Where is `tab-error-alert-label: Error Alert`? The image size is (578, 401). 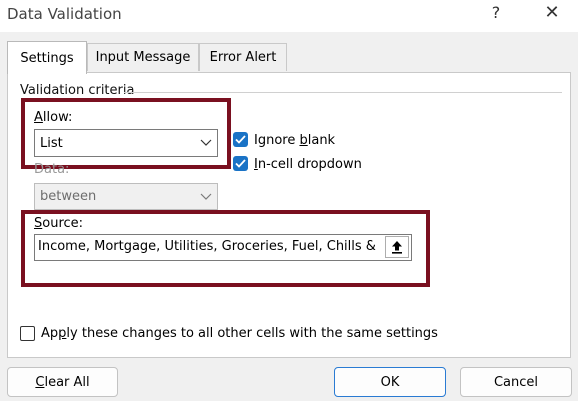
tab-error-alert-label: Error Alert is located at coordinates (243, 57).